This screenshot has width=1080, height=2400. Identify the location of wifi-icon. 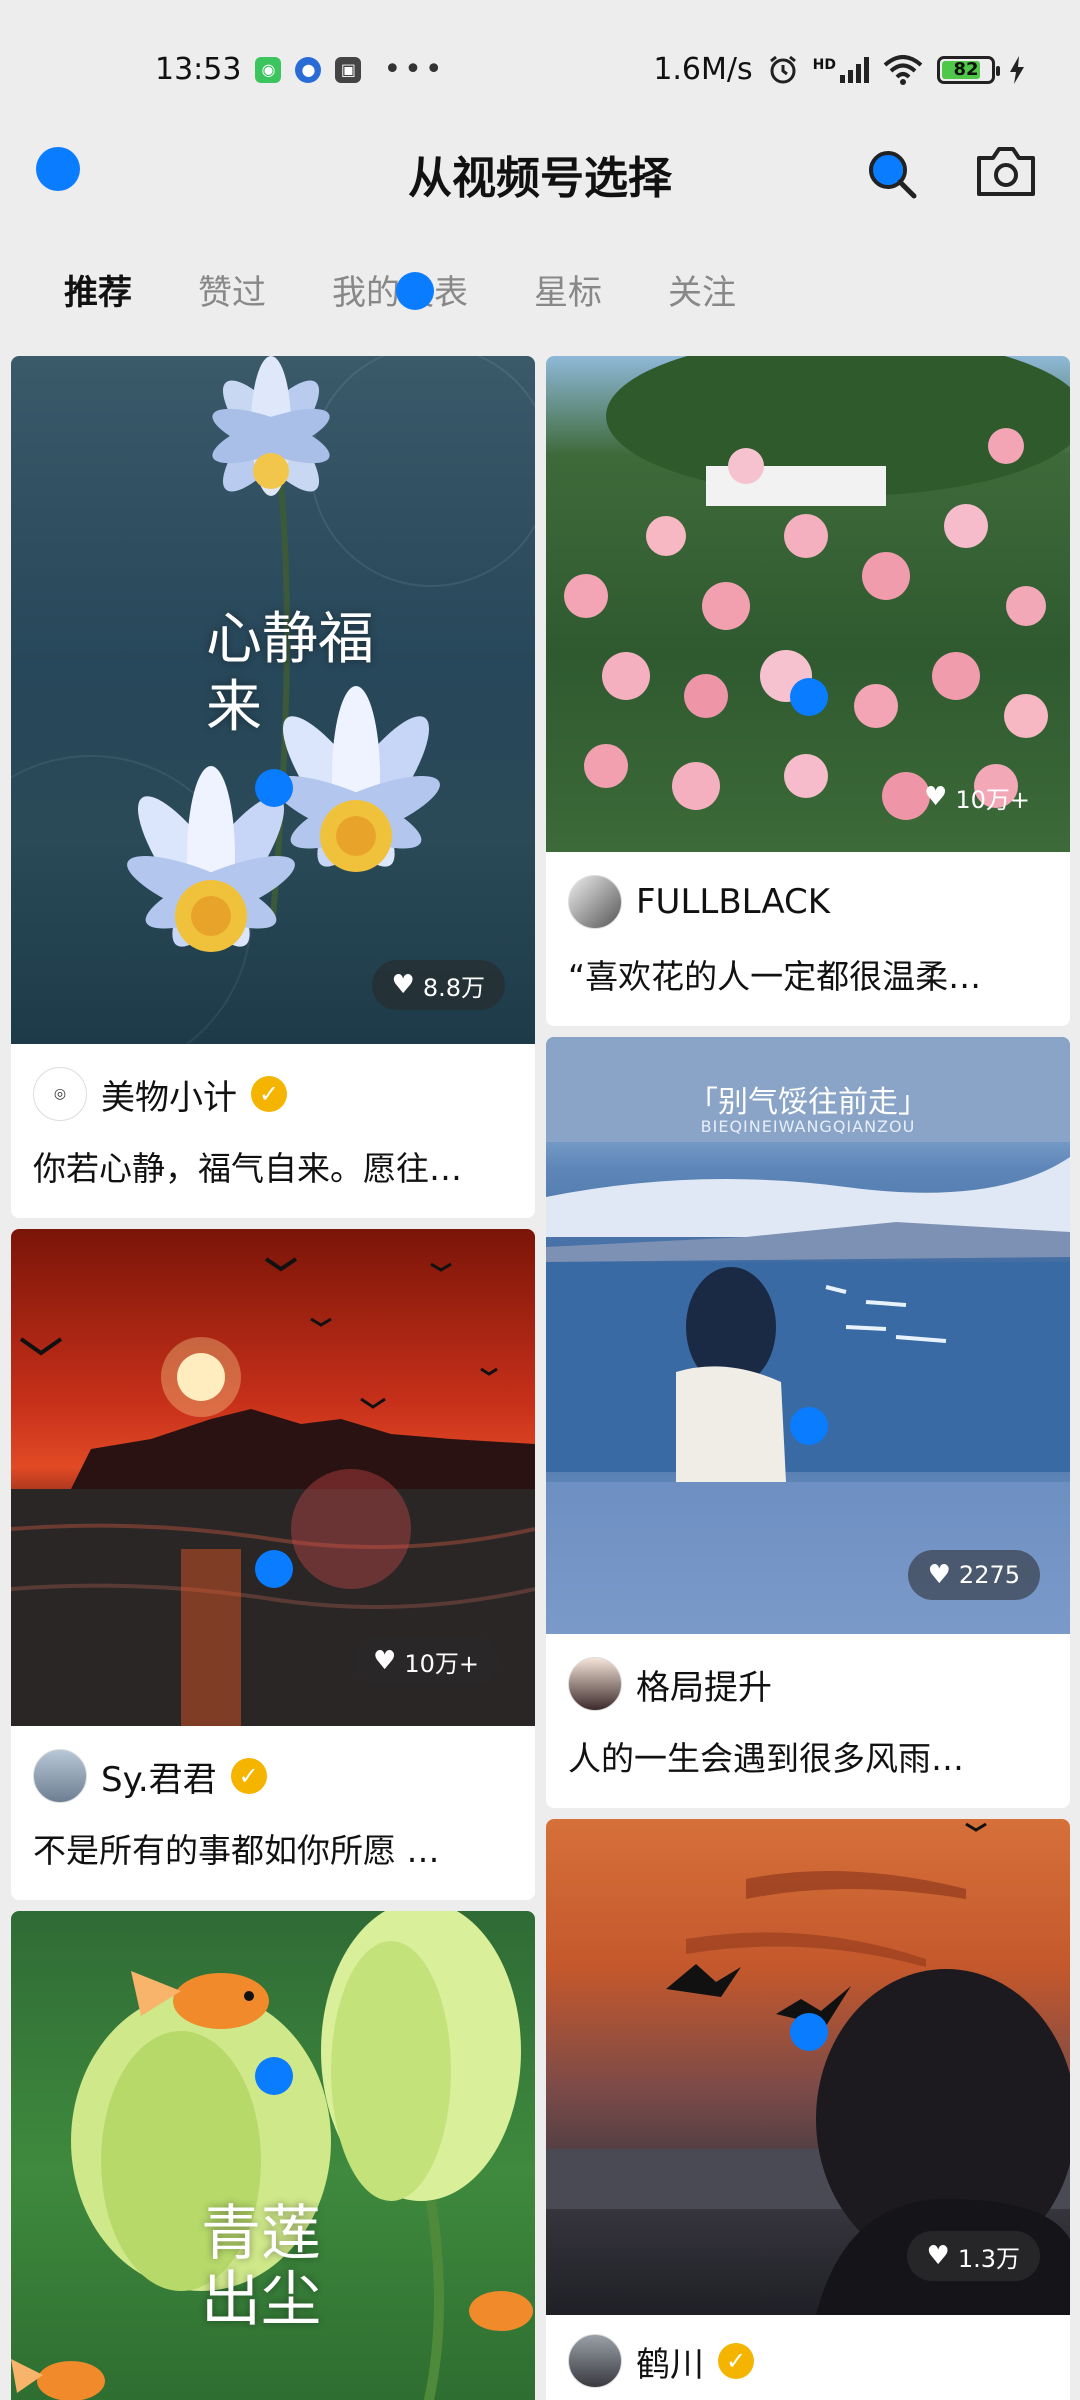
(903, 69).